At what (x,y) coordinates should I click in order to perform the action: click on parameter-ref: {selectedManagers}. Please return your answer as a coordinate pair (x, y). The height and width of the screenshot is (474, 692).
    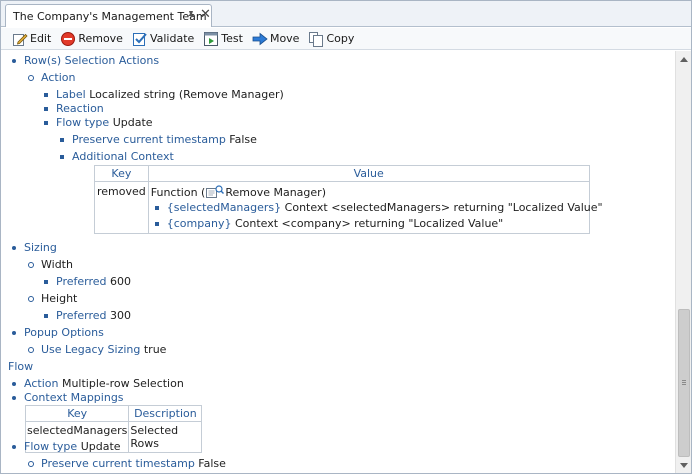
    Looking at the image, I should click on (224, 207).